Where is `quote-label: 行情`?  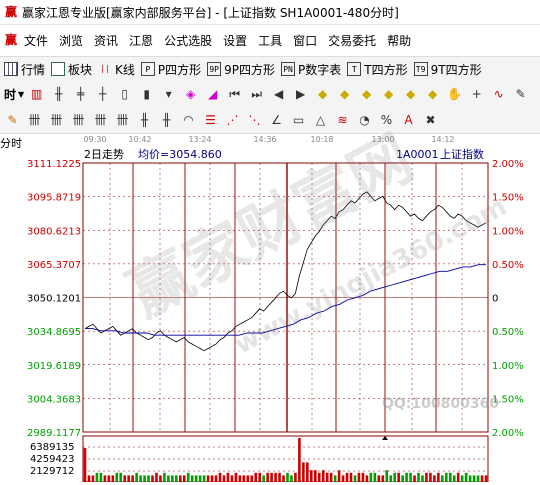 quote-label: 行情 is located at coordinates (33, 69).